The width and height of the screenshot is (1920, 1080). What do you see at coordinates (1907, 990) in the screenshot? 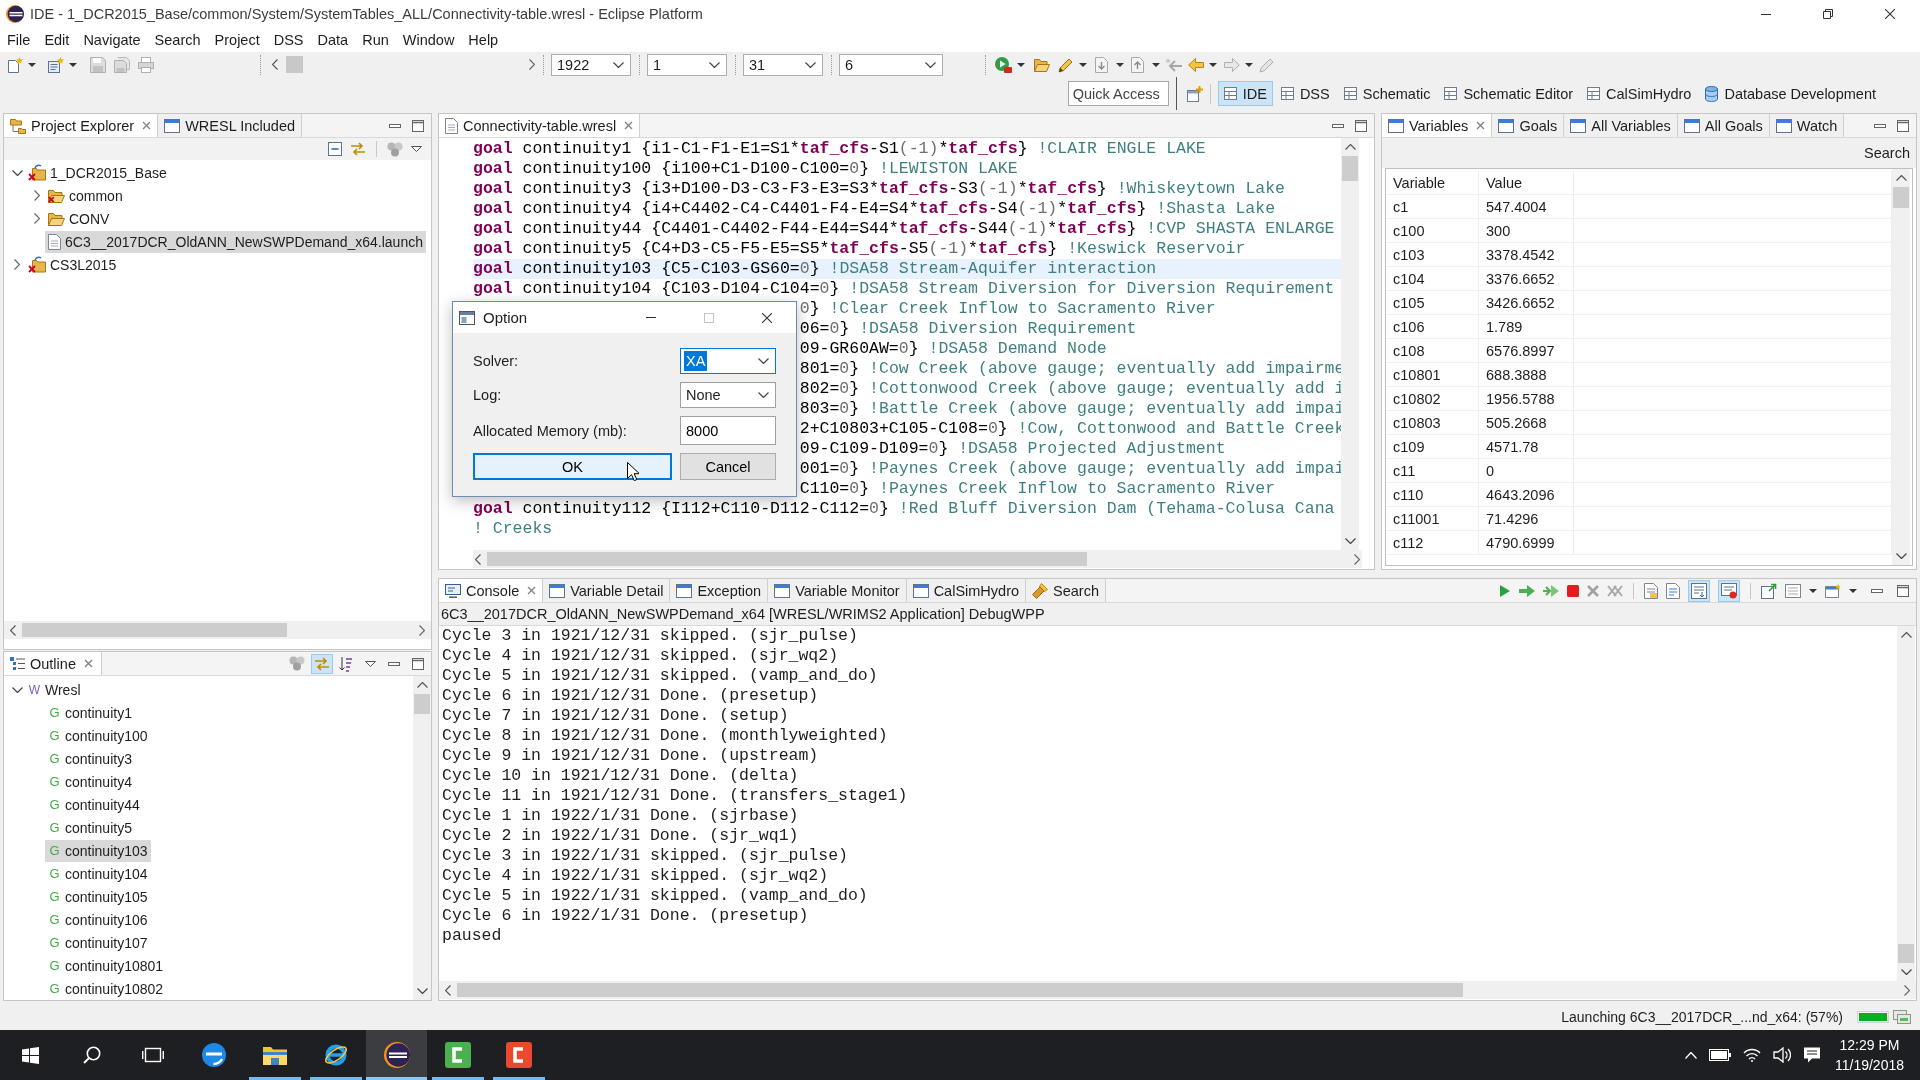
I see `scroll-right-icon` at bounding box center [1907, 990].